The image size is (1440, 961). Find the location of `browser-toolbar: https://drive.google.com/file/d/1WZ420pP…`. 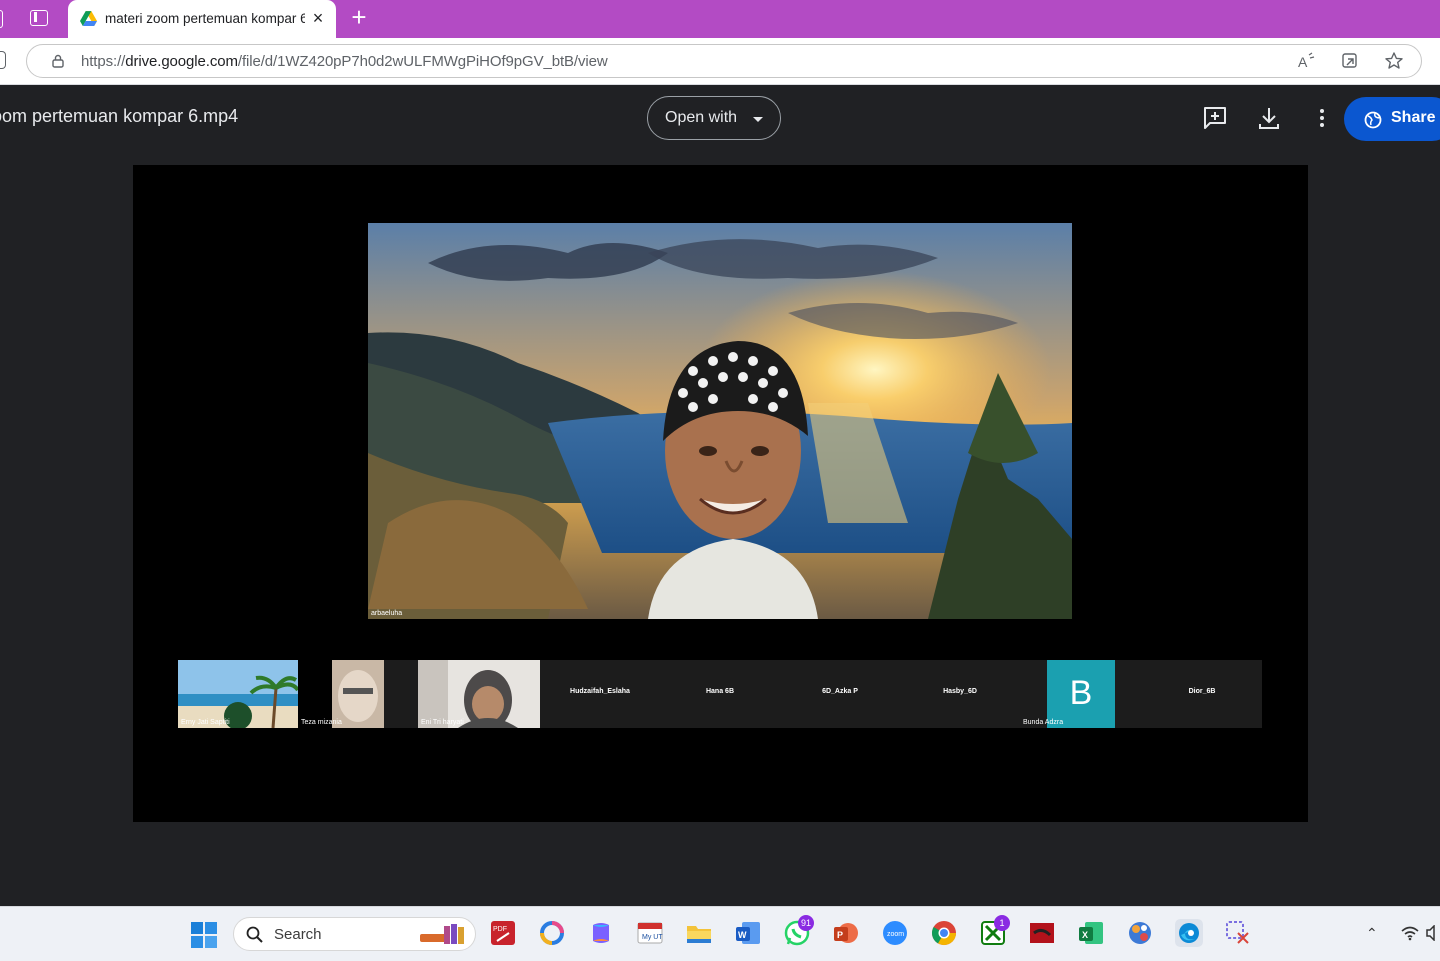

browser-toolbar: https://drive.google.com/file/d/1WZ420pP… is located at coordinates (720, 61).